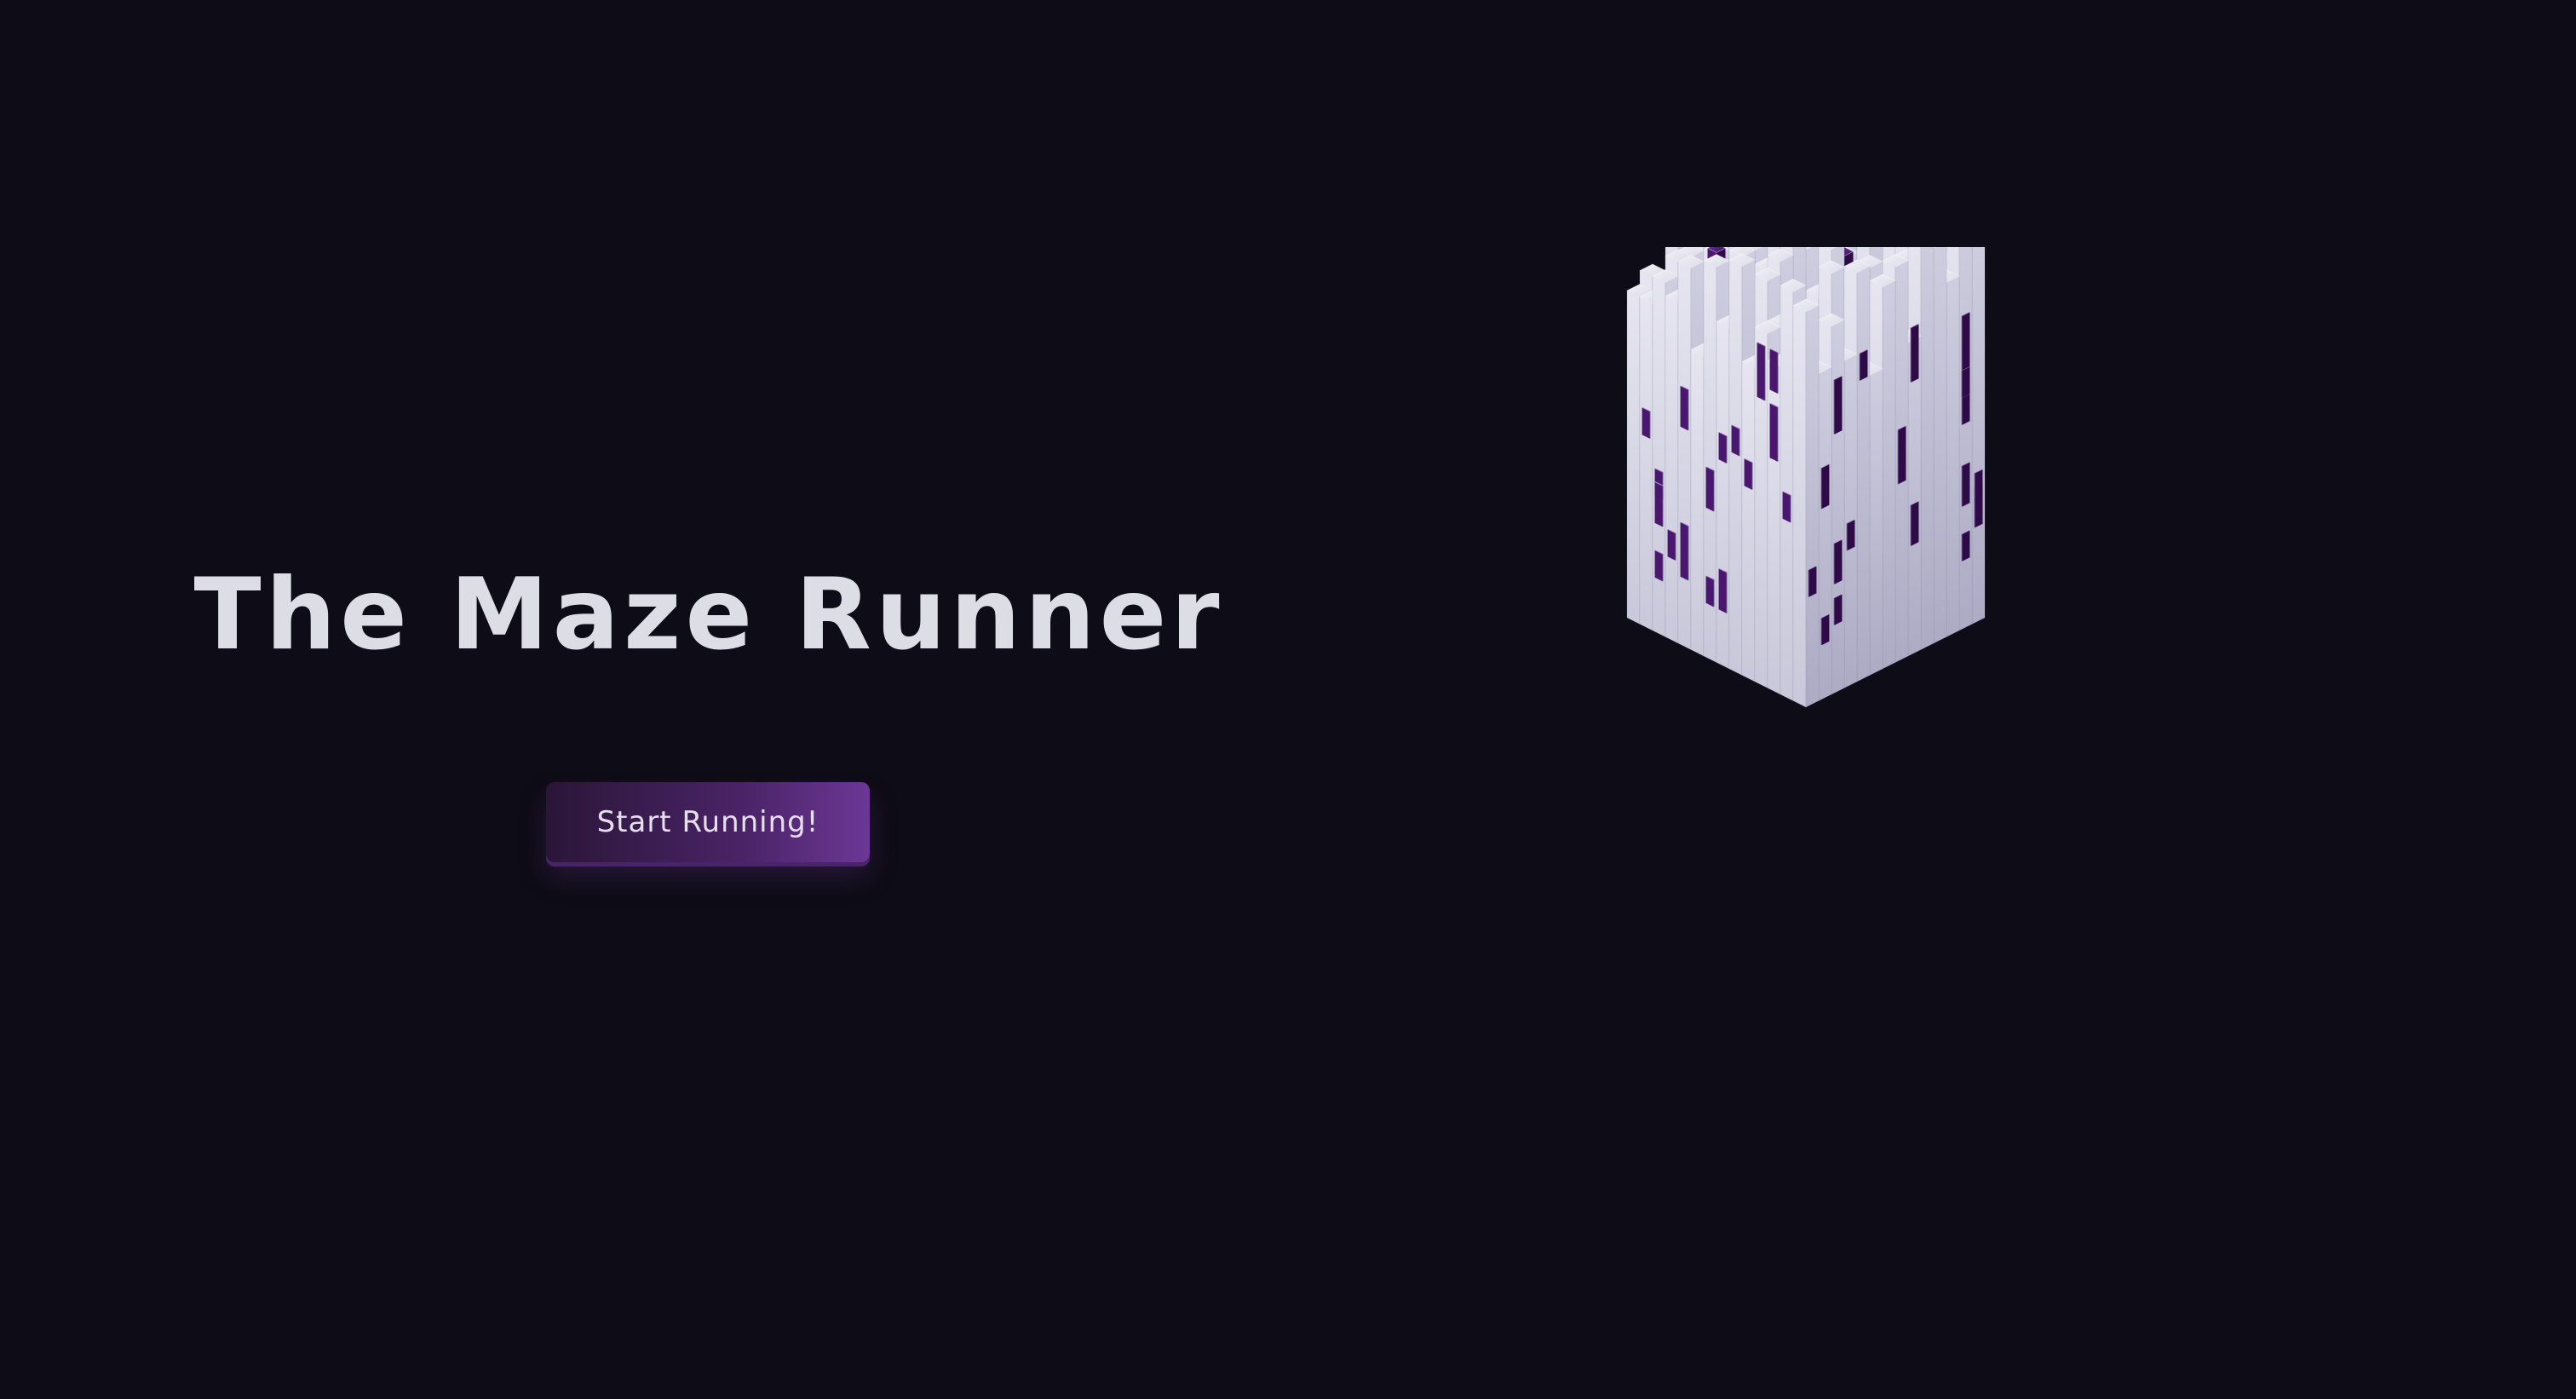 This screenshot has height=1399, width=2576. I want to click on voxel-maze-cube-icon, so click(1806, 477).